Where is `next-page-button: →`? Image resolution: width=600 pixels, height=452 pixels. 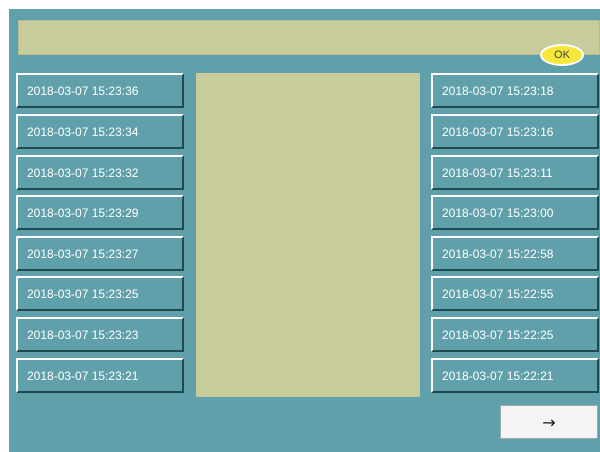 next-page-button: → is located at coordinates (549, 422).